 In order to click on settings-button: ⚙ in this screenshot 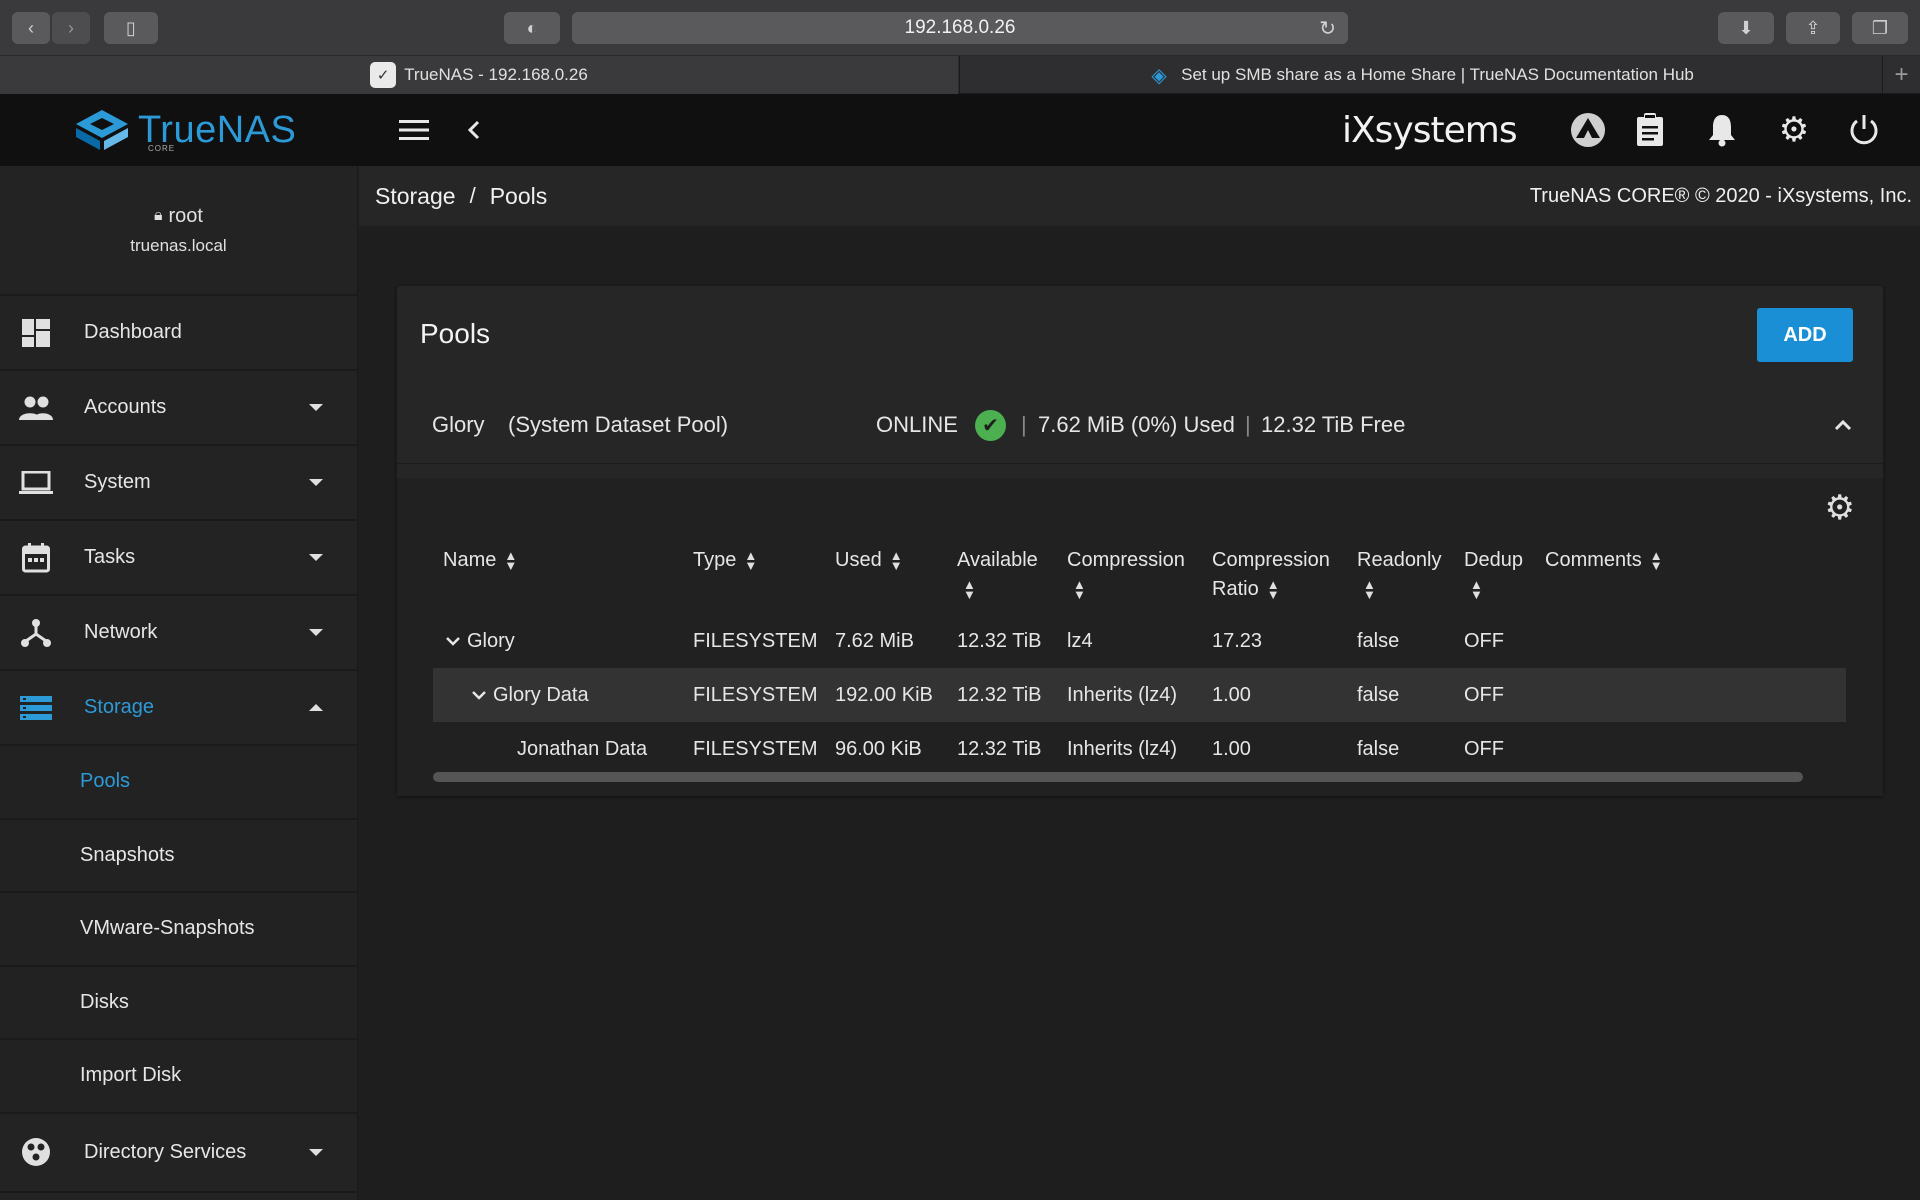, I will do `click(1794, 130)`.